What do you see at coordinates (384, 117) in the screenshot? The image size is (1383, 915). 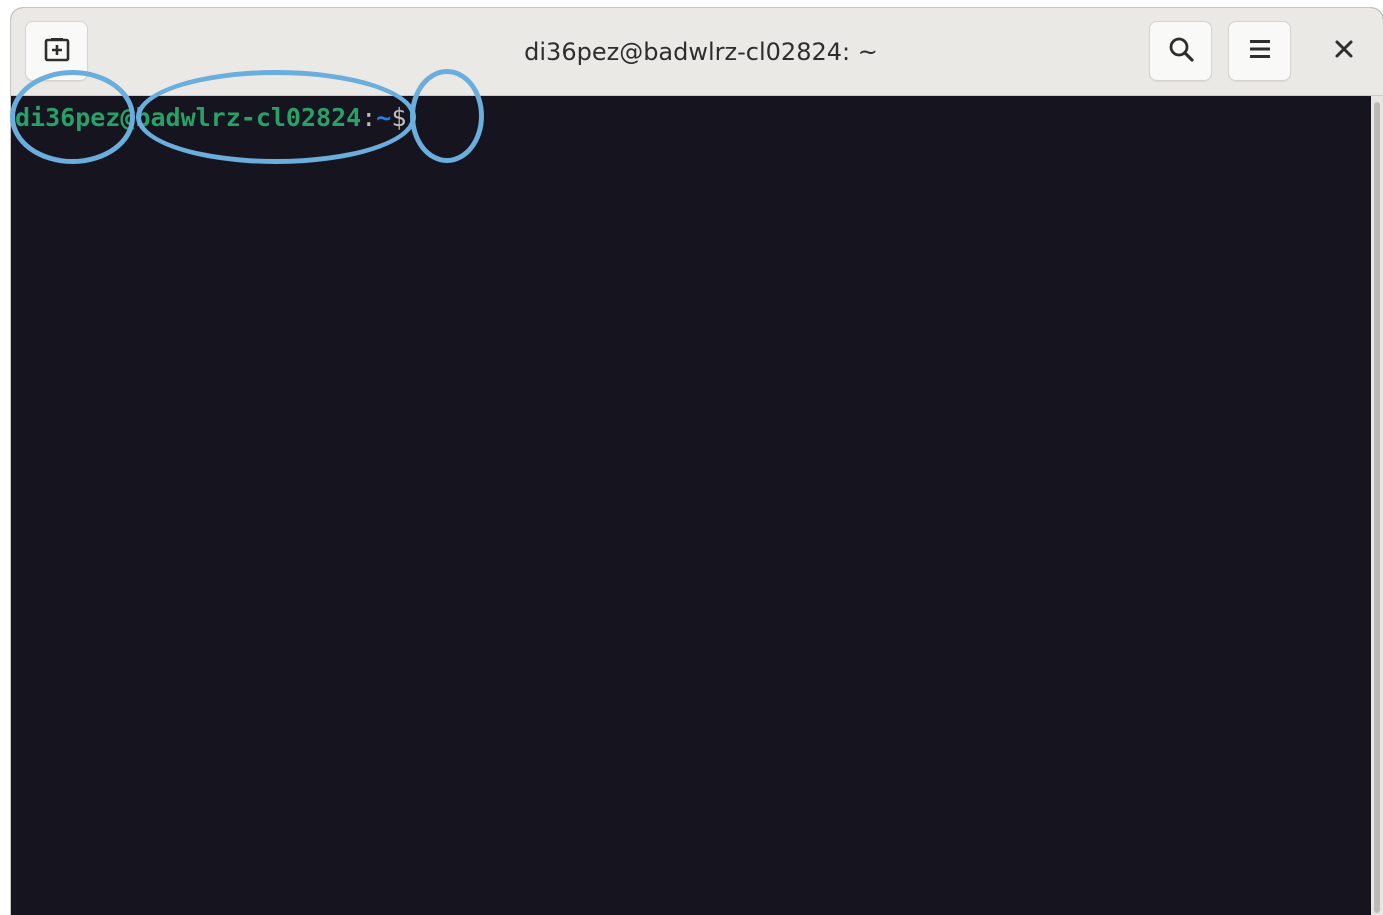 I see `prompt-directory: ~` at bounding box center [384, 117].